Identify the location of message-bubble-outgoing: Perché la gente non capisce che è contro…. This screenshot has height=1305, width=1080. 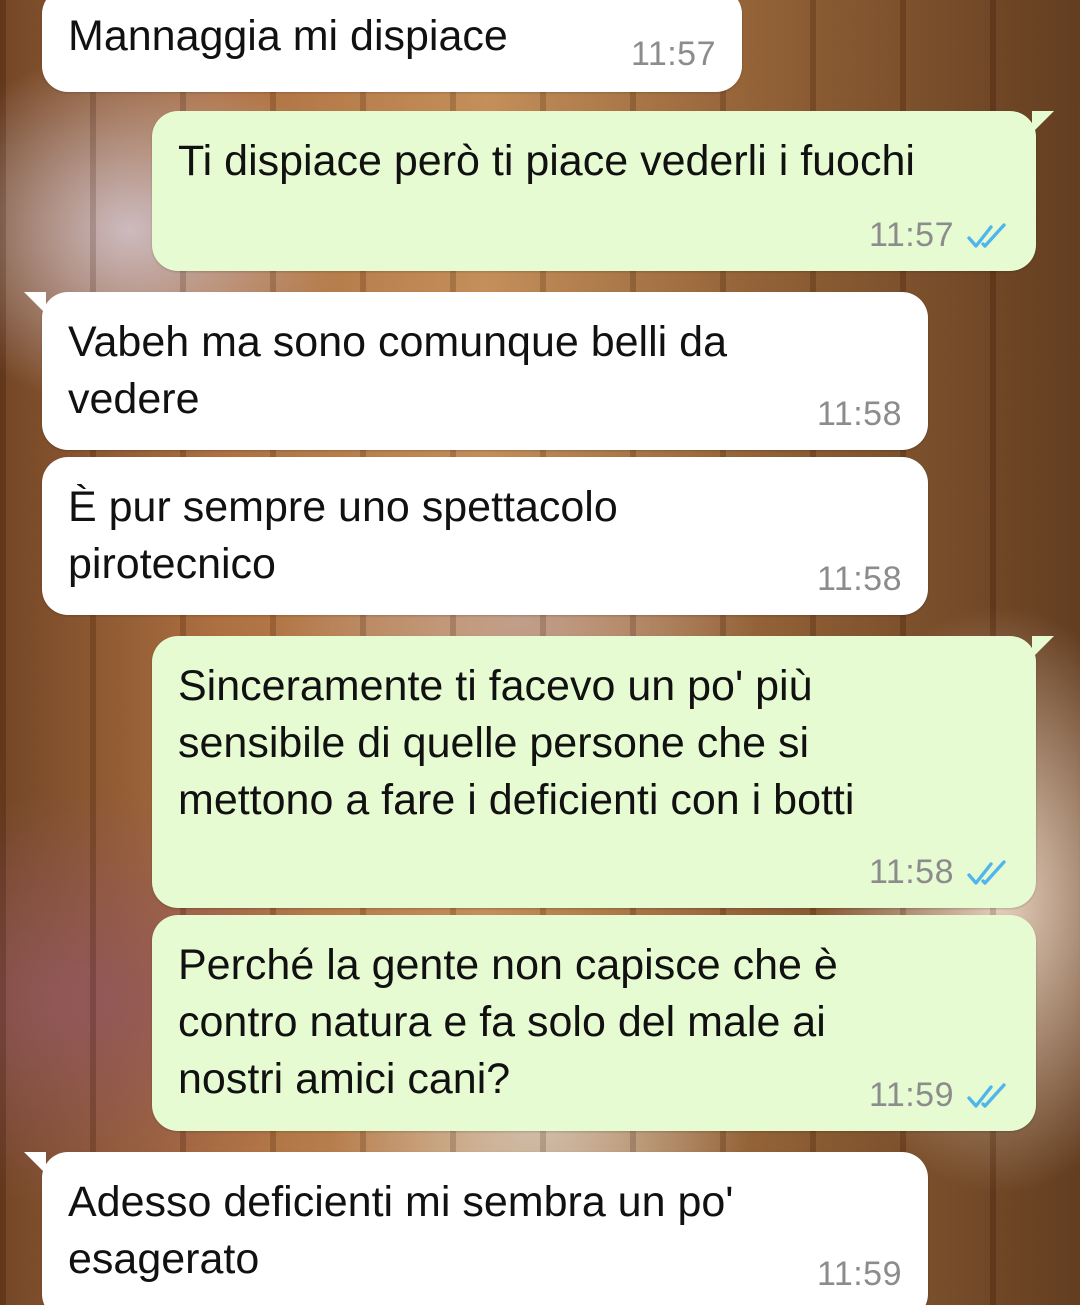
(594, 1023).